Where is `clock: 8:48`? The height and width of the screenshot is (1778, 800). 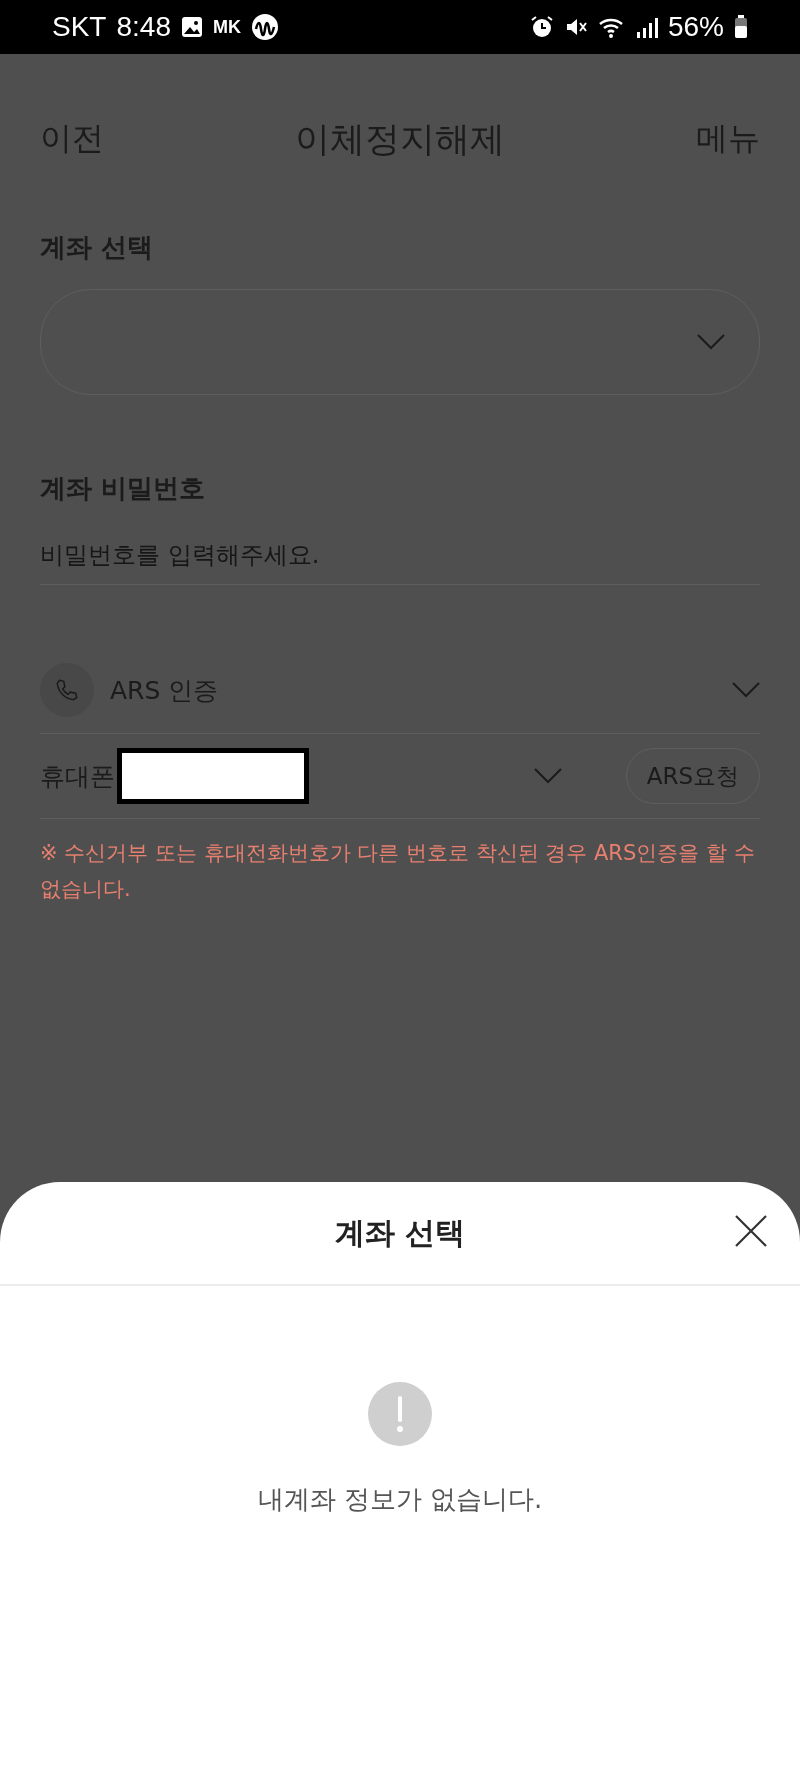 clock: 8:48 is located at coordinates (143, 27).